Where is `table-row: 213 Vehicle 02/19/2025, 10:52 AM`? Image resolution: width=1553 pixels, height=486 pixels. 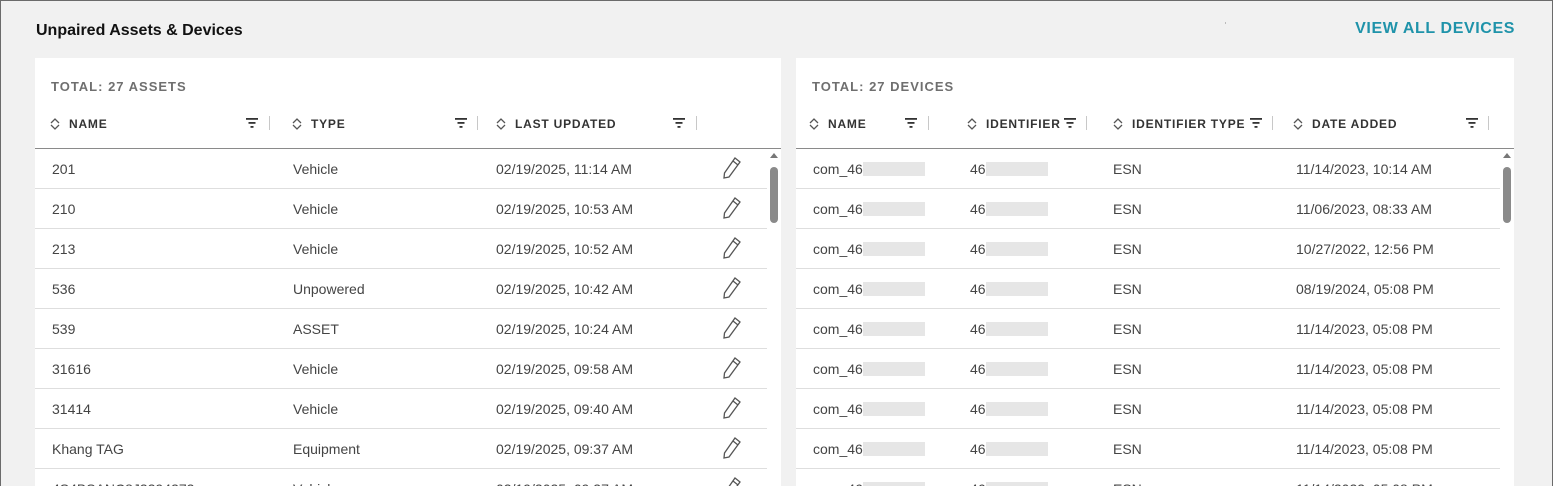 table-row: 213 Vehicle 02/19/2025, 10:52 AM is located at coordinates (401, 249).